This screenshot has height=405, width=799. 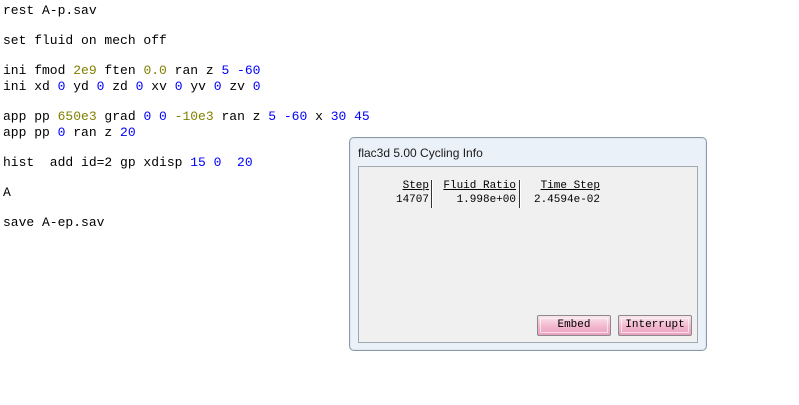 I want to click on code-line-rest: rest A-p.sav, so click(x=50, y=11).